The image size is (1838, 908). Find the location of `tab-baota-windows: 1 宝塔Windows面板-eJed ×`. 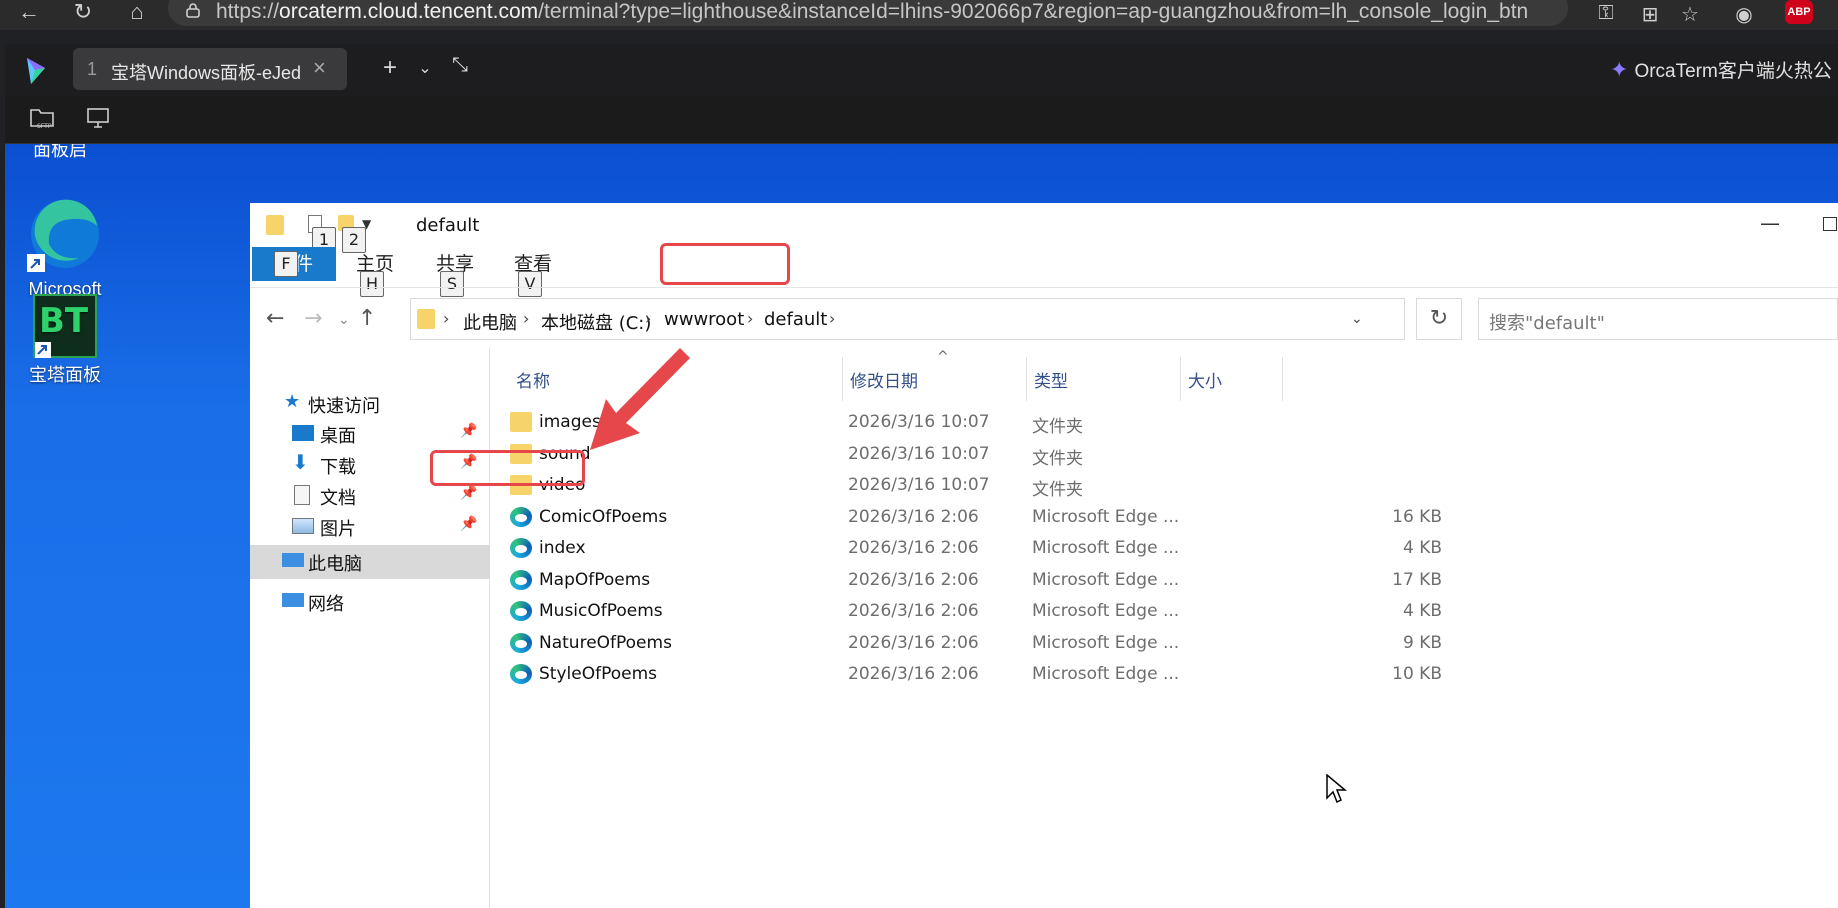

tab-baota-windows: 1 宝塔Windows面板-eJed × is located at coordinates (210, 69).